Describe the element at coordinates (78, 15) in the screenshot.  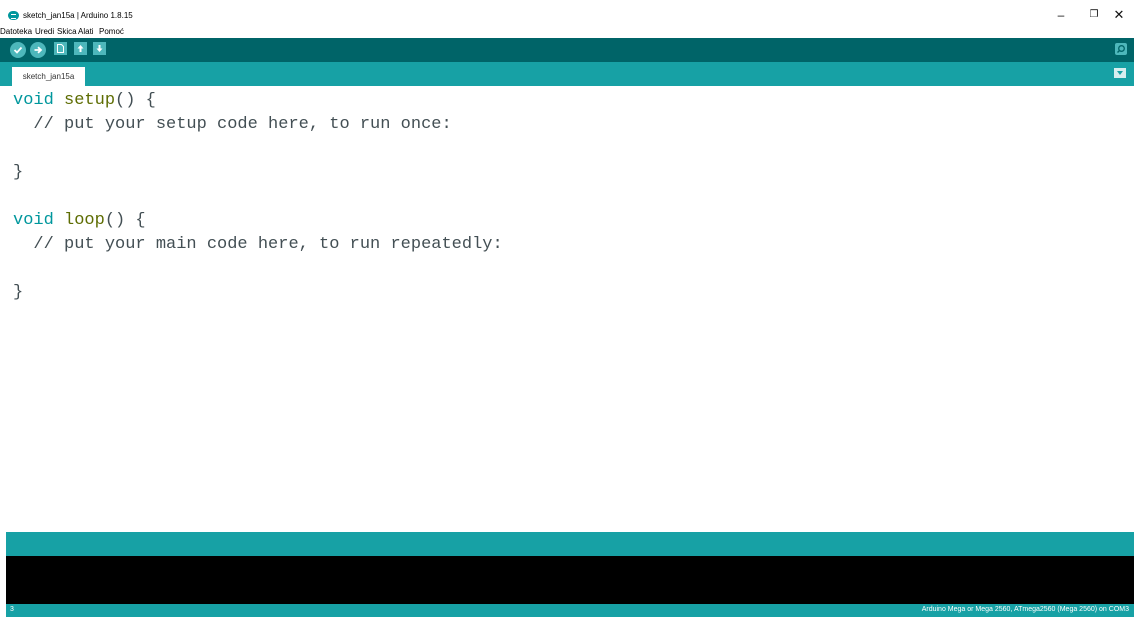
I see `window-title: sketch_jan15a | Arduino 1.8.15` at that location.